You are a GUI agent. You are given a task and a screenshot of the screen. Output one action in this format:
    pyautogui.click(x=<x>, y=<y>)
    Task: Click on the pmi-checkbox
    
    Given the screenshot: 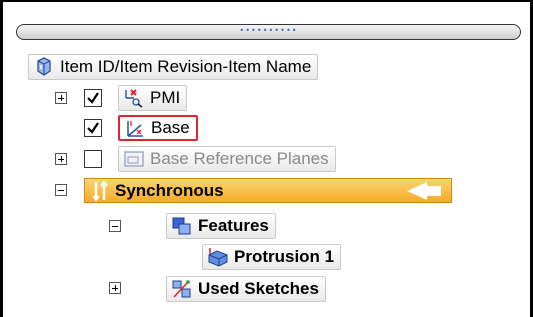 What is the action you would take?
    pyautogui.click(x=93, y=98)
    